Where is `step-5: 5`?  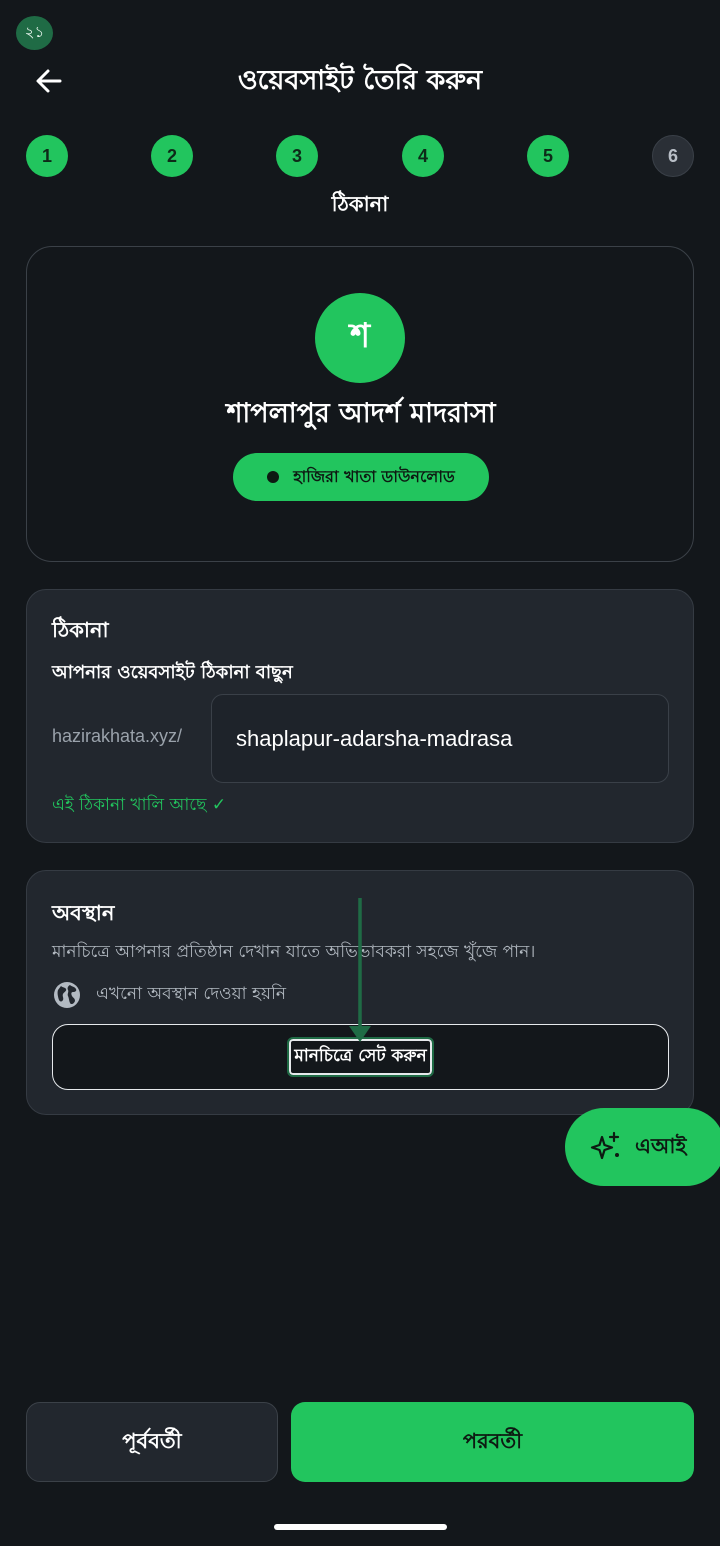 step-5: 5 is located at coordinates (548, 156).